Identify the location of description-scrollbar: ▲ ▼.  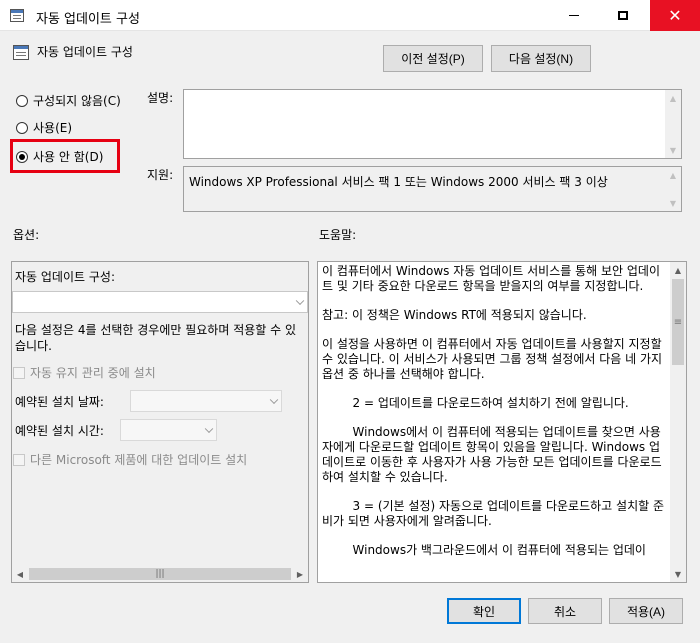
(673, 124).